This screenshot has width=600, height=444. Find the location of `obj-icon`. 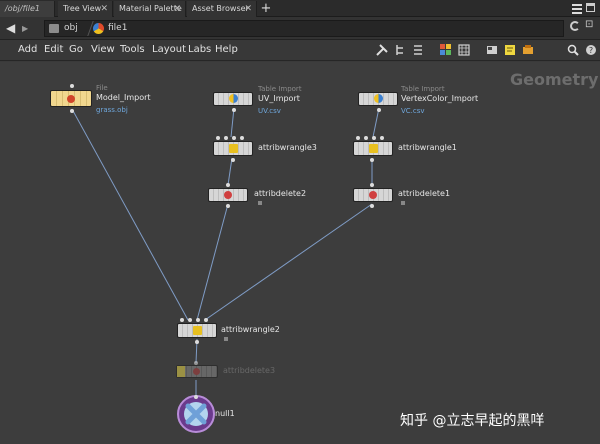

obj-icon is located at coordinates (54, 28).